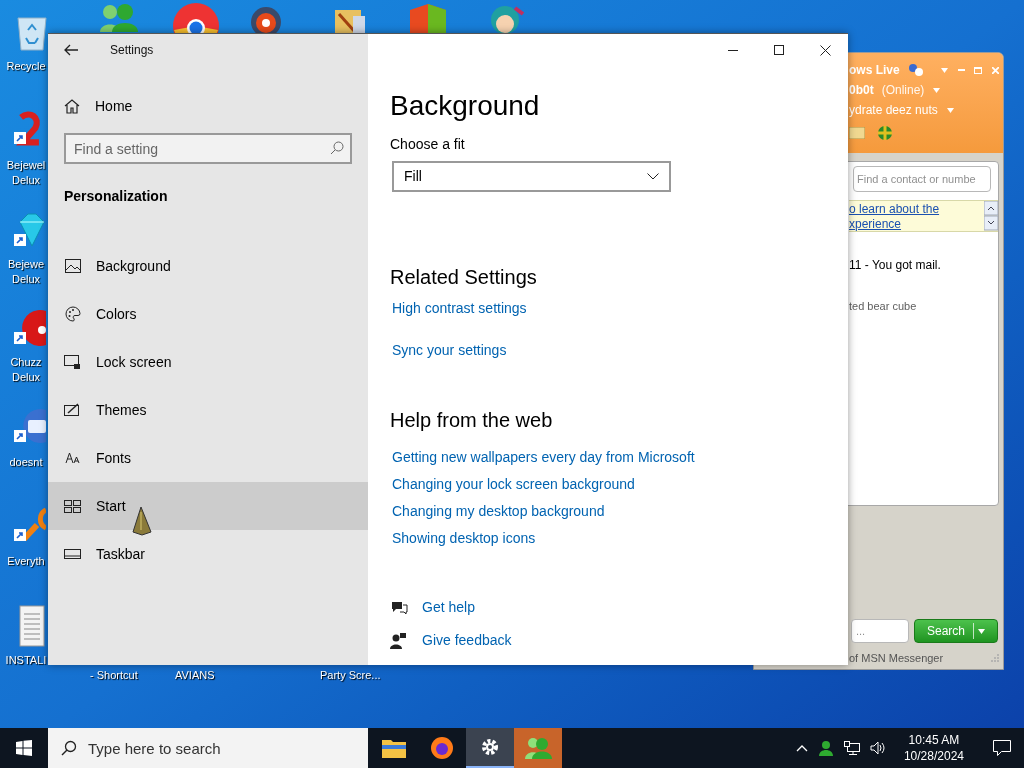  What do you see at coordinates (449, 350) in the screenshot?
I see `settings-link: Sync your settings` at bounding box center [449, 350].